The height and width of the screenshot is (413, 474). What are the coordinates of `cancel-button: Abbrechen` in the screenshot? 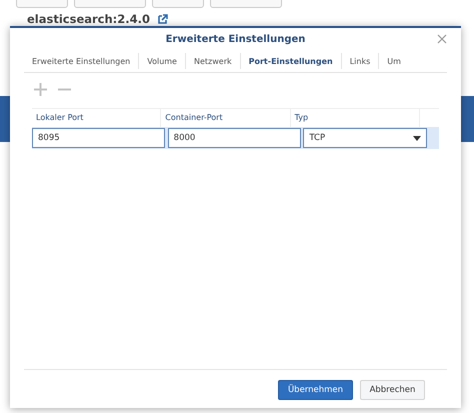 It's located at (392, 390).